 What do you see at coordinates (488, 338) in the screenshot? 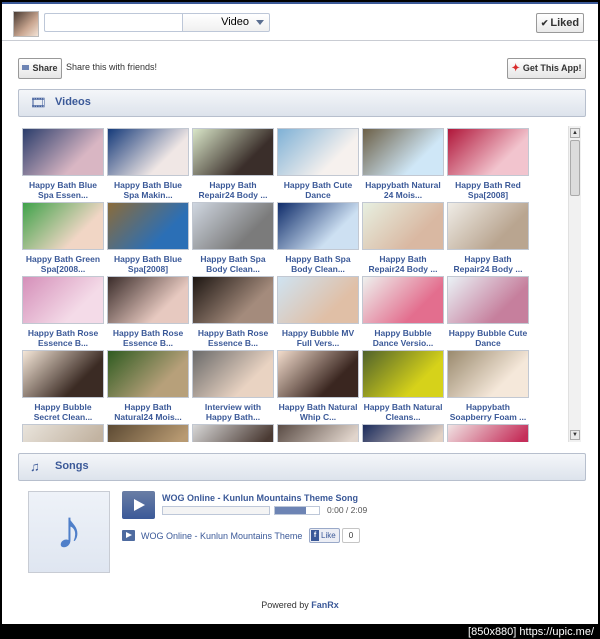
I see `video-caption: Happy Bubble Cute Dance` at bounding box center [488, 338].